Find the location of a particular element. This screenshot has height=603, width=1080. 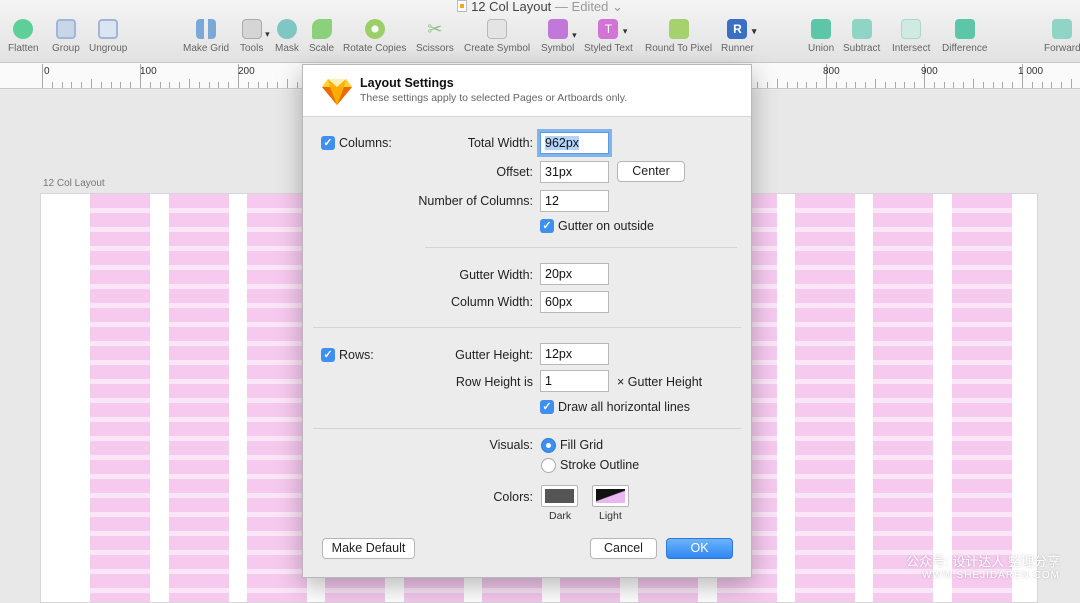

chevron-down-icon: ⌄ is located at coordinates (617, 7).